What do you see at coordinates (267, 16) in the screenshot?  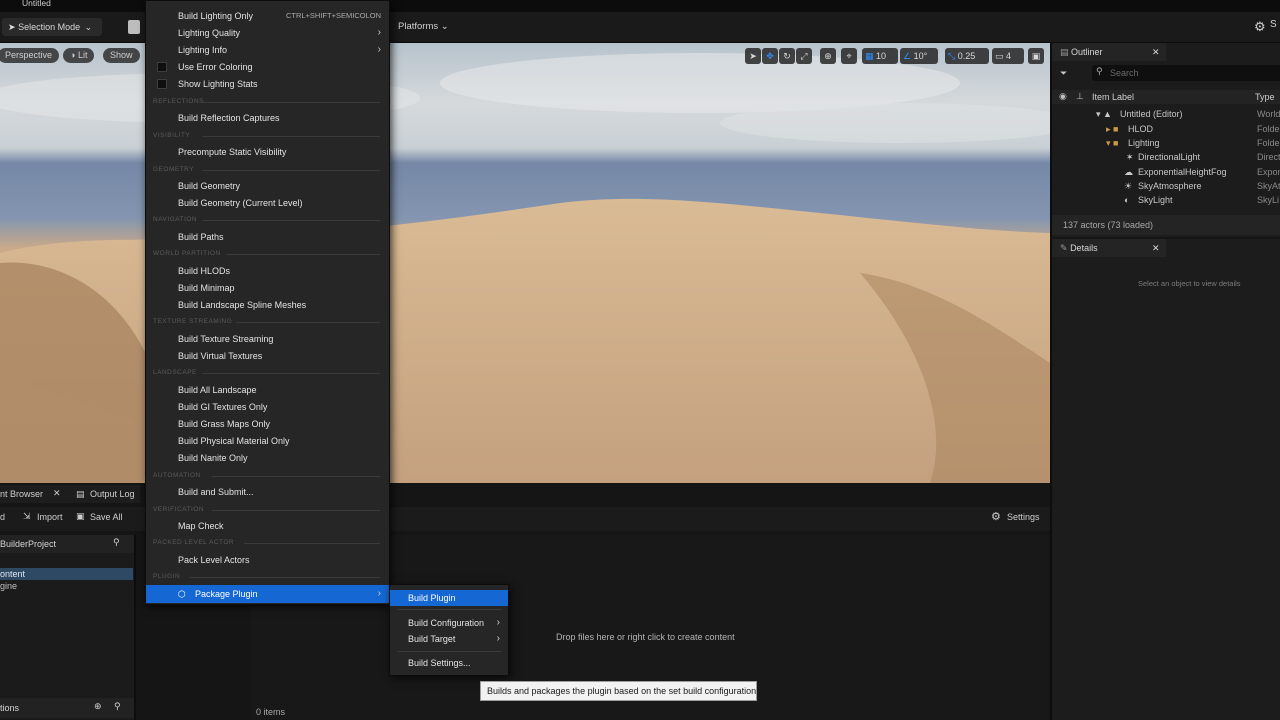 I see `menu-item-build-lighting-only: Build Lighting Only CTRL+SHIFT+SEMICOLON` at bounding box center [267, 16].